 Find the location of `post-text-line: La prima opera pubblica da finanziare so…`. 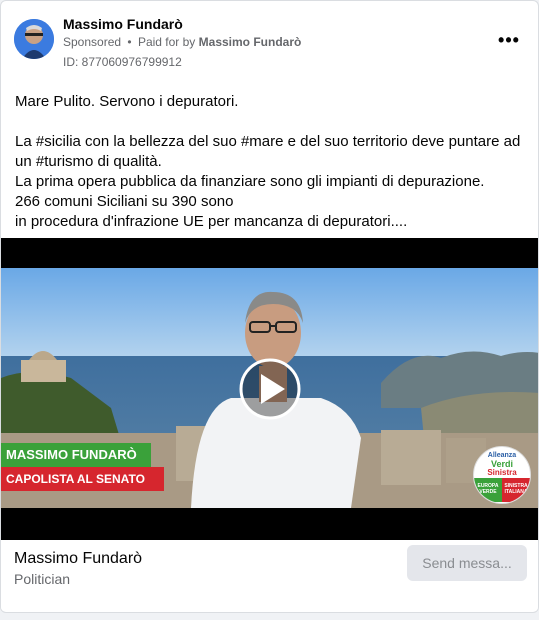

post-text-line: La prima opera pubblica da finanziare so… is located at coordinates (250, 181).